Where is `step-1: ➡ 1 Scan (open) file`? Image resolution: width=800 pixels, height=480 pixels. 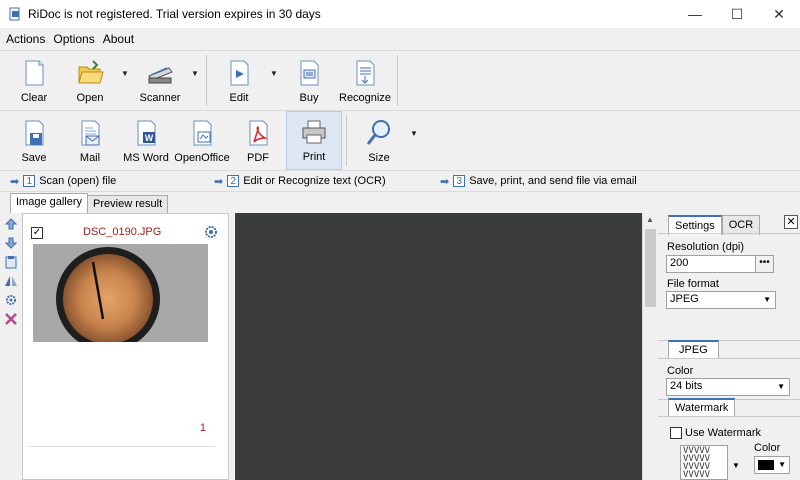
step-1: ➡ 1 Scan (open) file is located at coordinates (63, 181).